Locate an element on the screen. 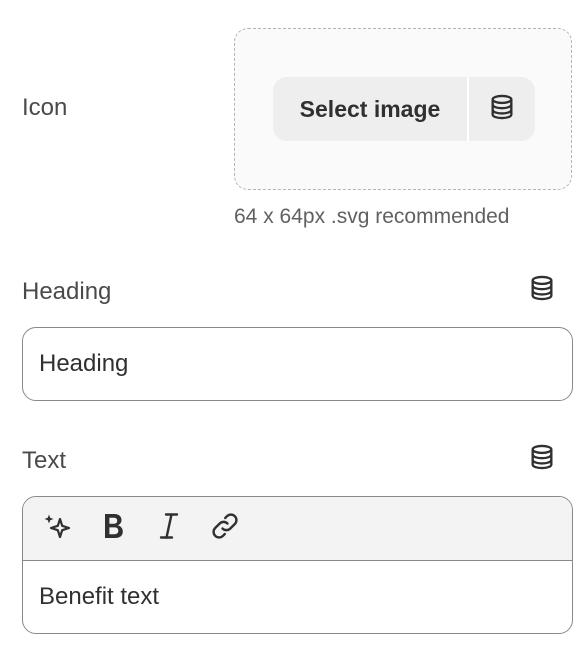 This screenshot has height=658, width=588. text-editor-content: Benefit text is located at coordinates (297, 597).